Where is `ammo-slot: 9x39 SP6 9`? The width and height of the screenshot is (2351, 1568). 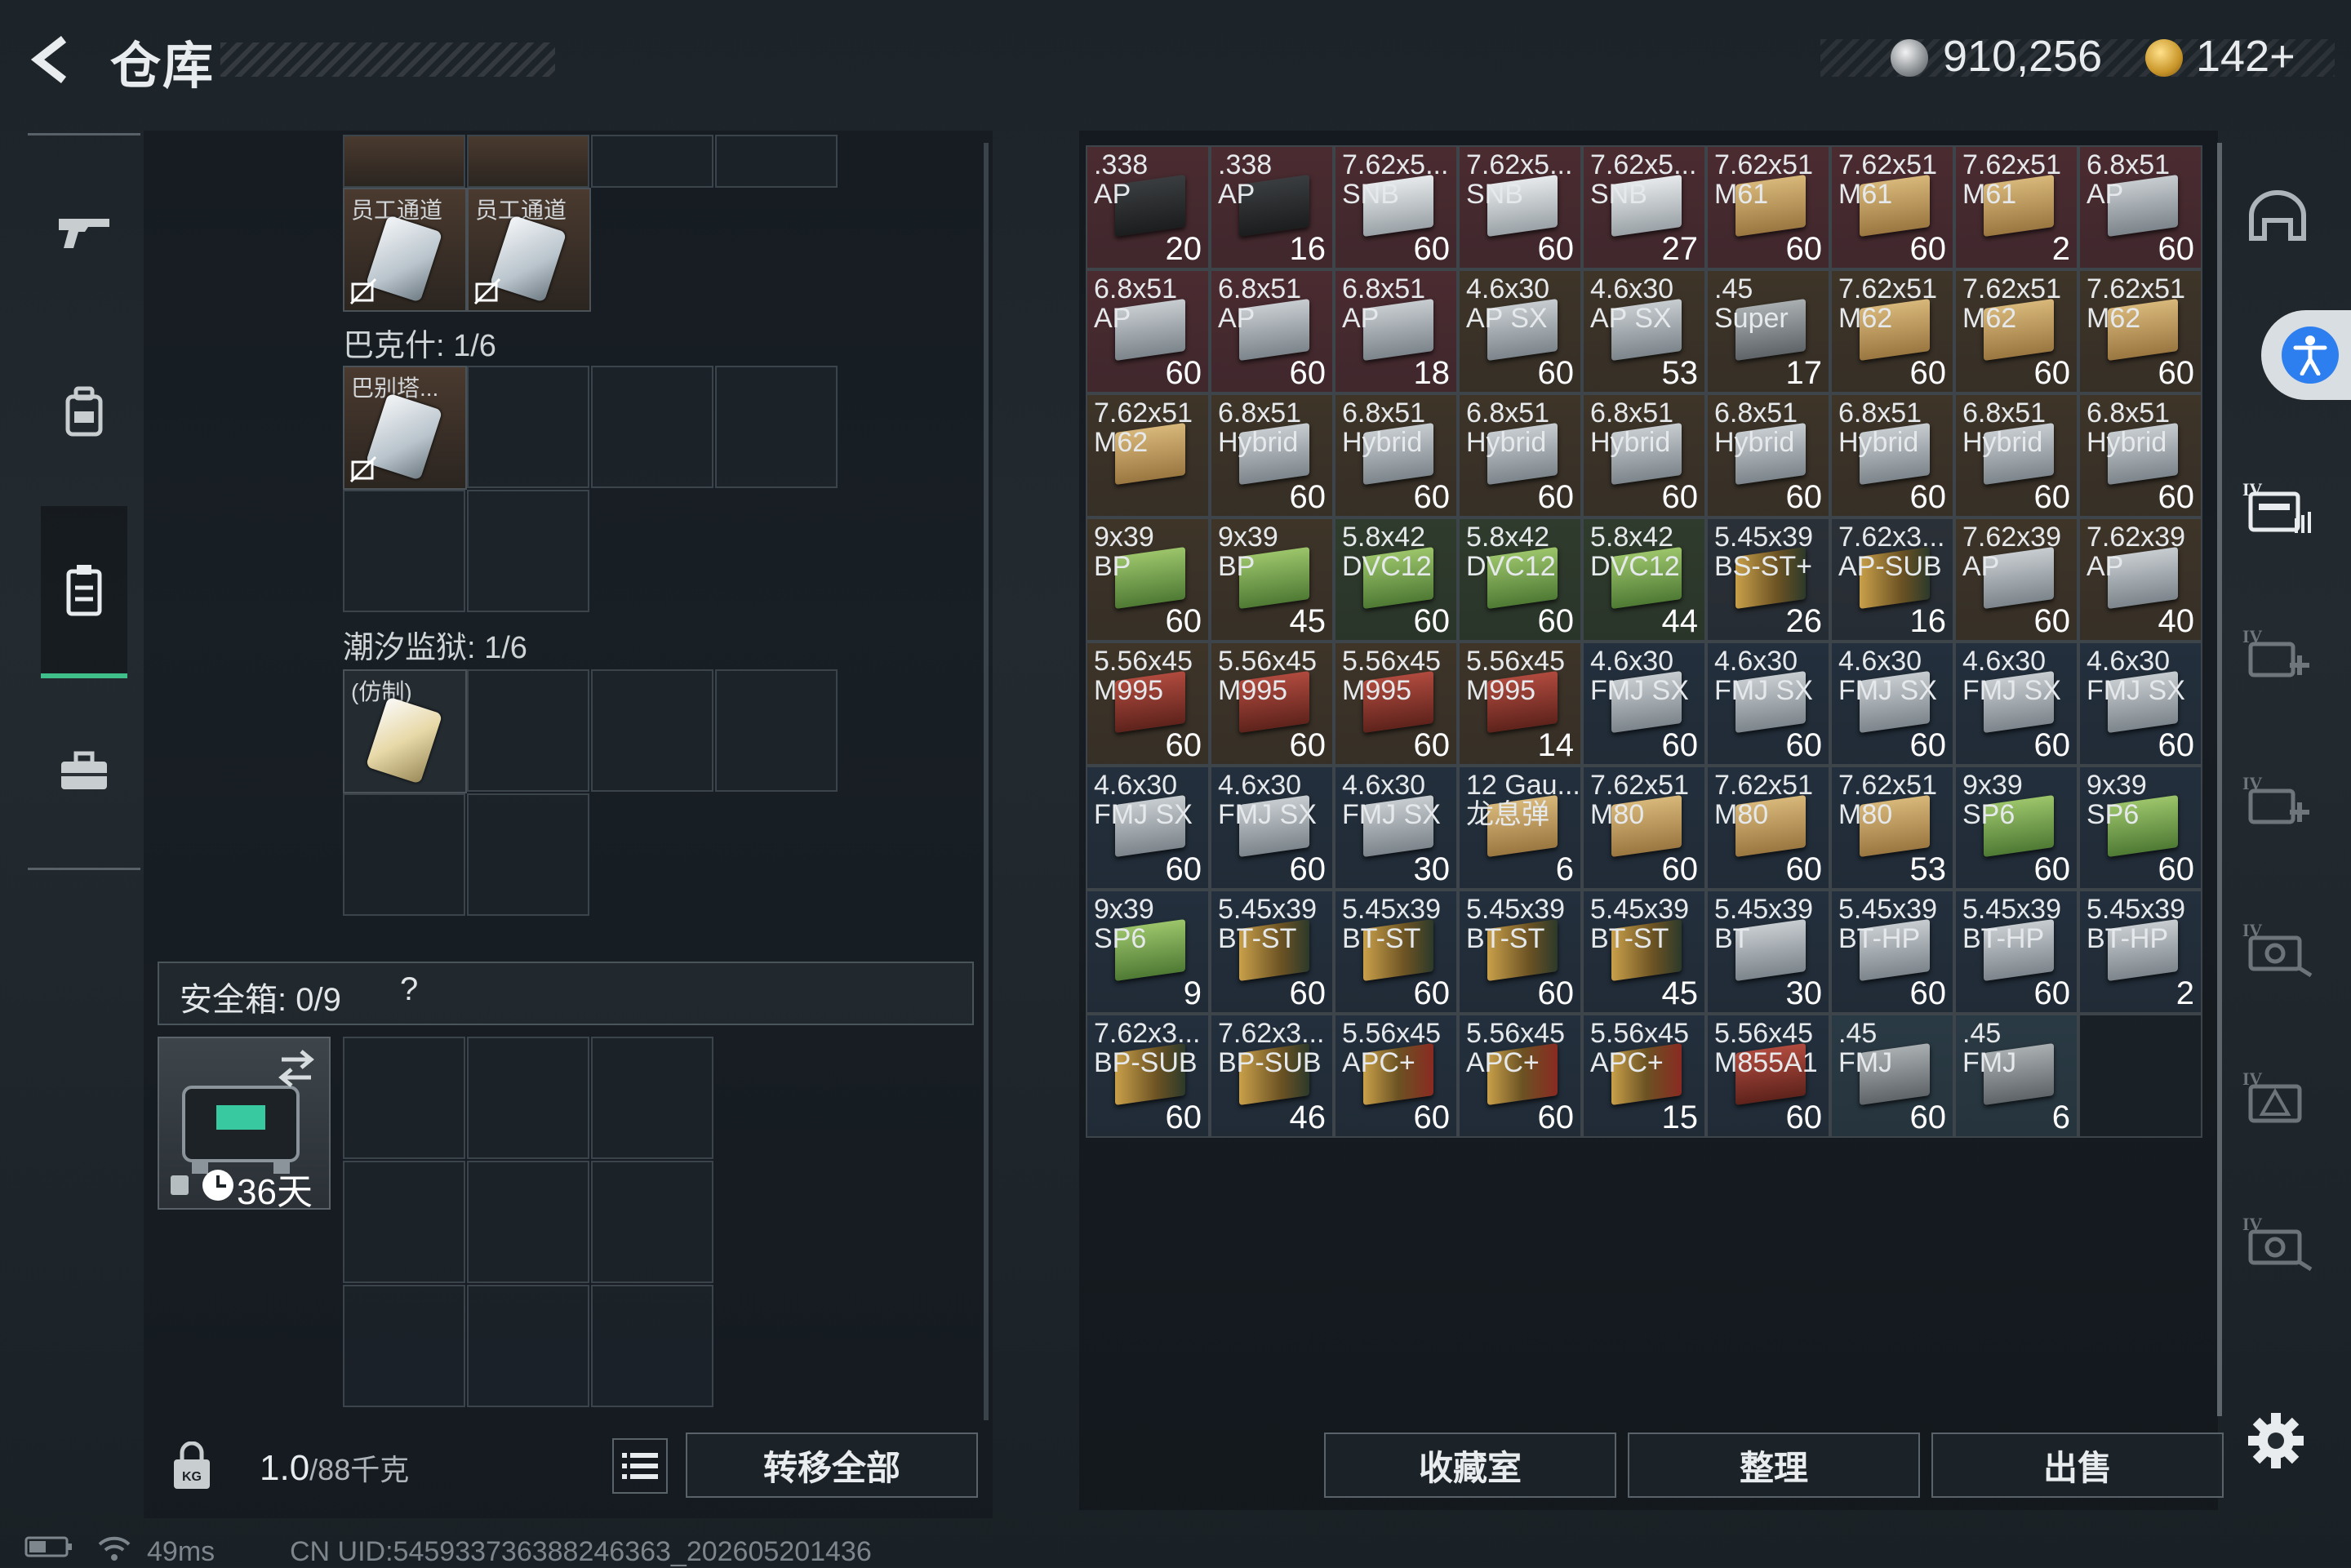
ammo-slot: 9x39 SP6 9 is located at coordinates (1148, 952).